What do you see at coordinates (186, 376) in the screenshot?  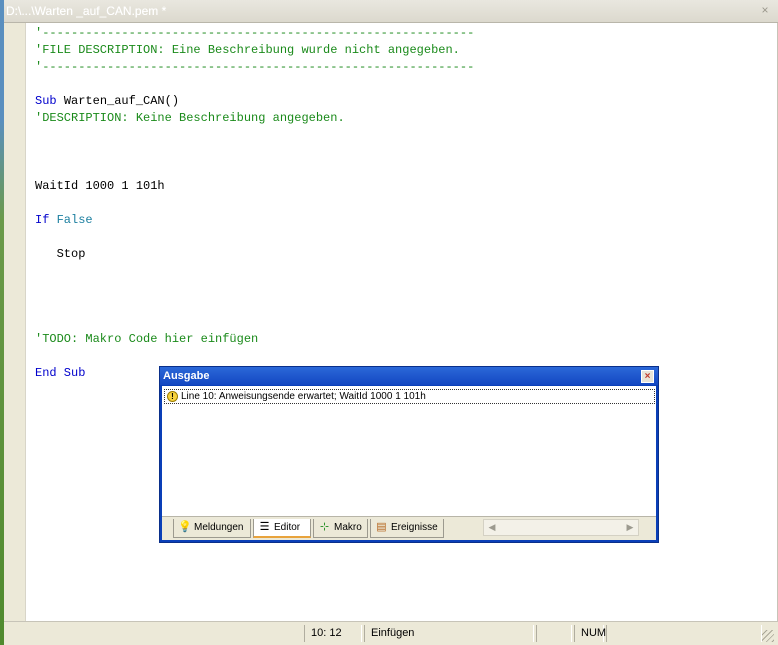 I see `output-panel-title: Ausgabe` at bounding box center [186, 376].